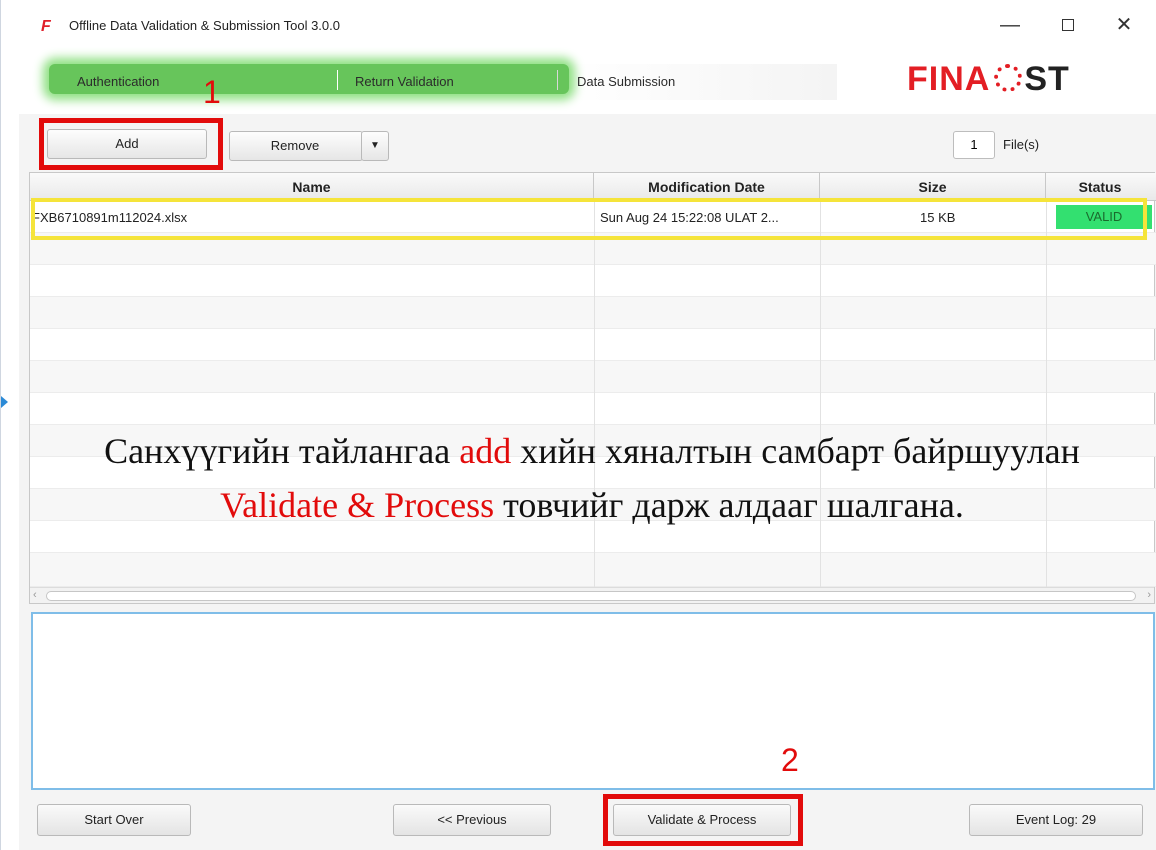 The image size is (1156, 850). I want to click on caption-text: Санхүүгийн тайлангаа, so click(282, 451).